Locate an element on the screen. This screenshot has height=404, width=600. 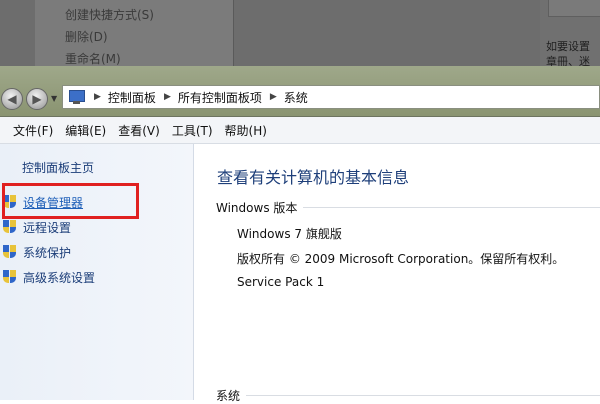
sidebar-item-advanced-settings: 高级系统设置 is located at coordinates (49, 277).